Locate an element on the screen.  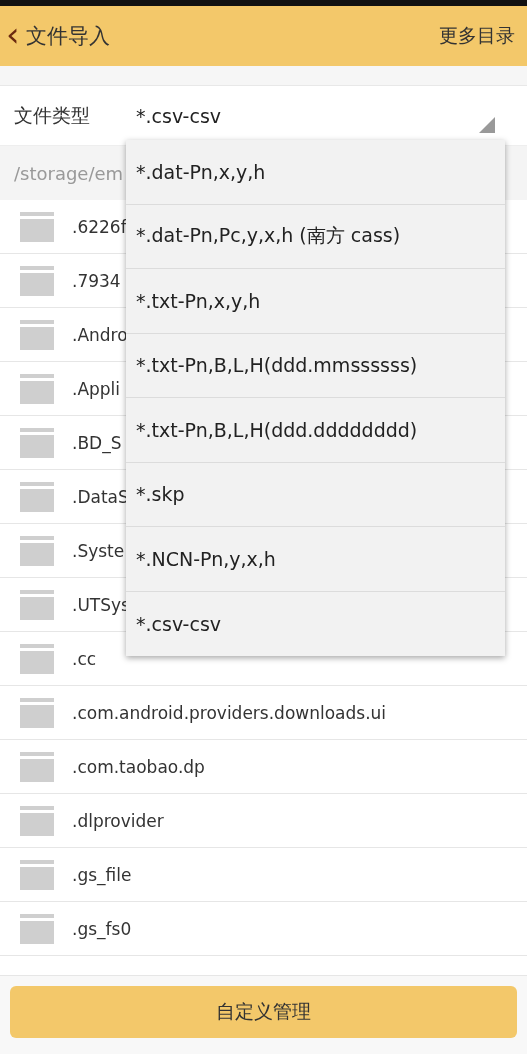
file-type-label: 文件类型 is located at coordinates (52, 115).